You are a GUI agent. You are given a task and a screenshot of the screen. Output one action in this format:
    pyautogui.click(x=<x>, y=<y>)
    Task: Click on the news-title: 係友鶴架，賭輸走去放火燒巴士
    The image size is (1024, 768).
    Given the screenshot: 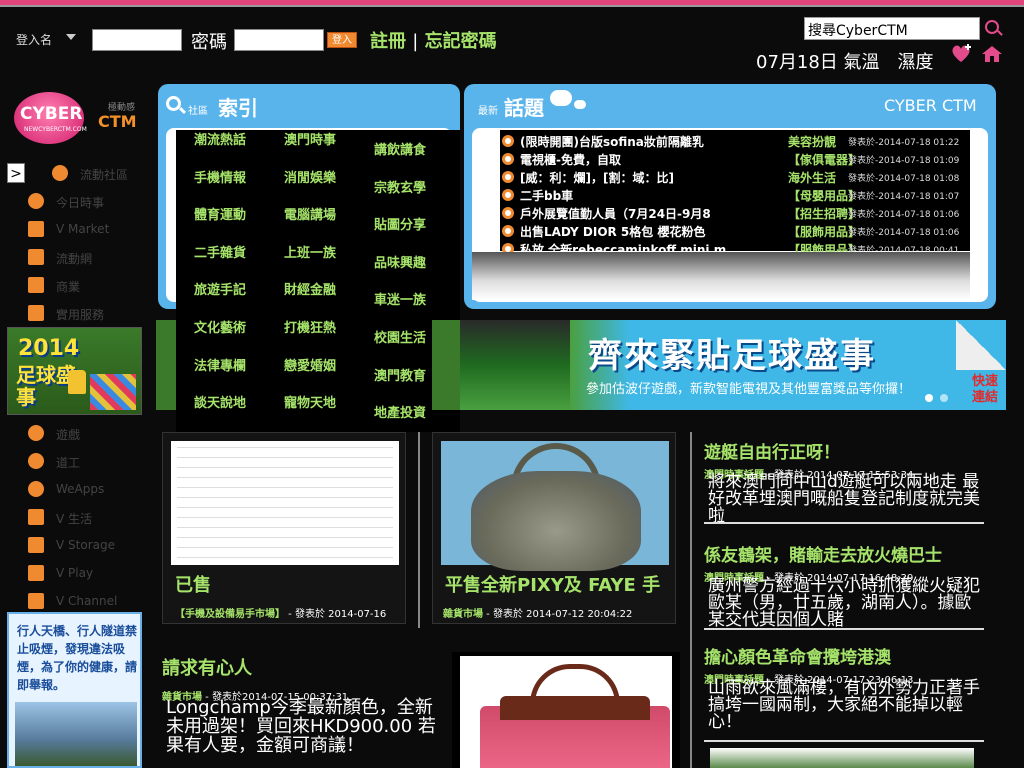 What is the action you would take?
    pyautogui.click(x=823, y=553)
    